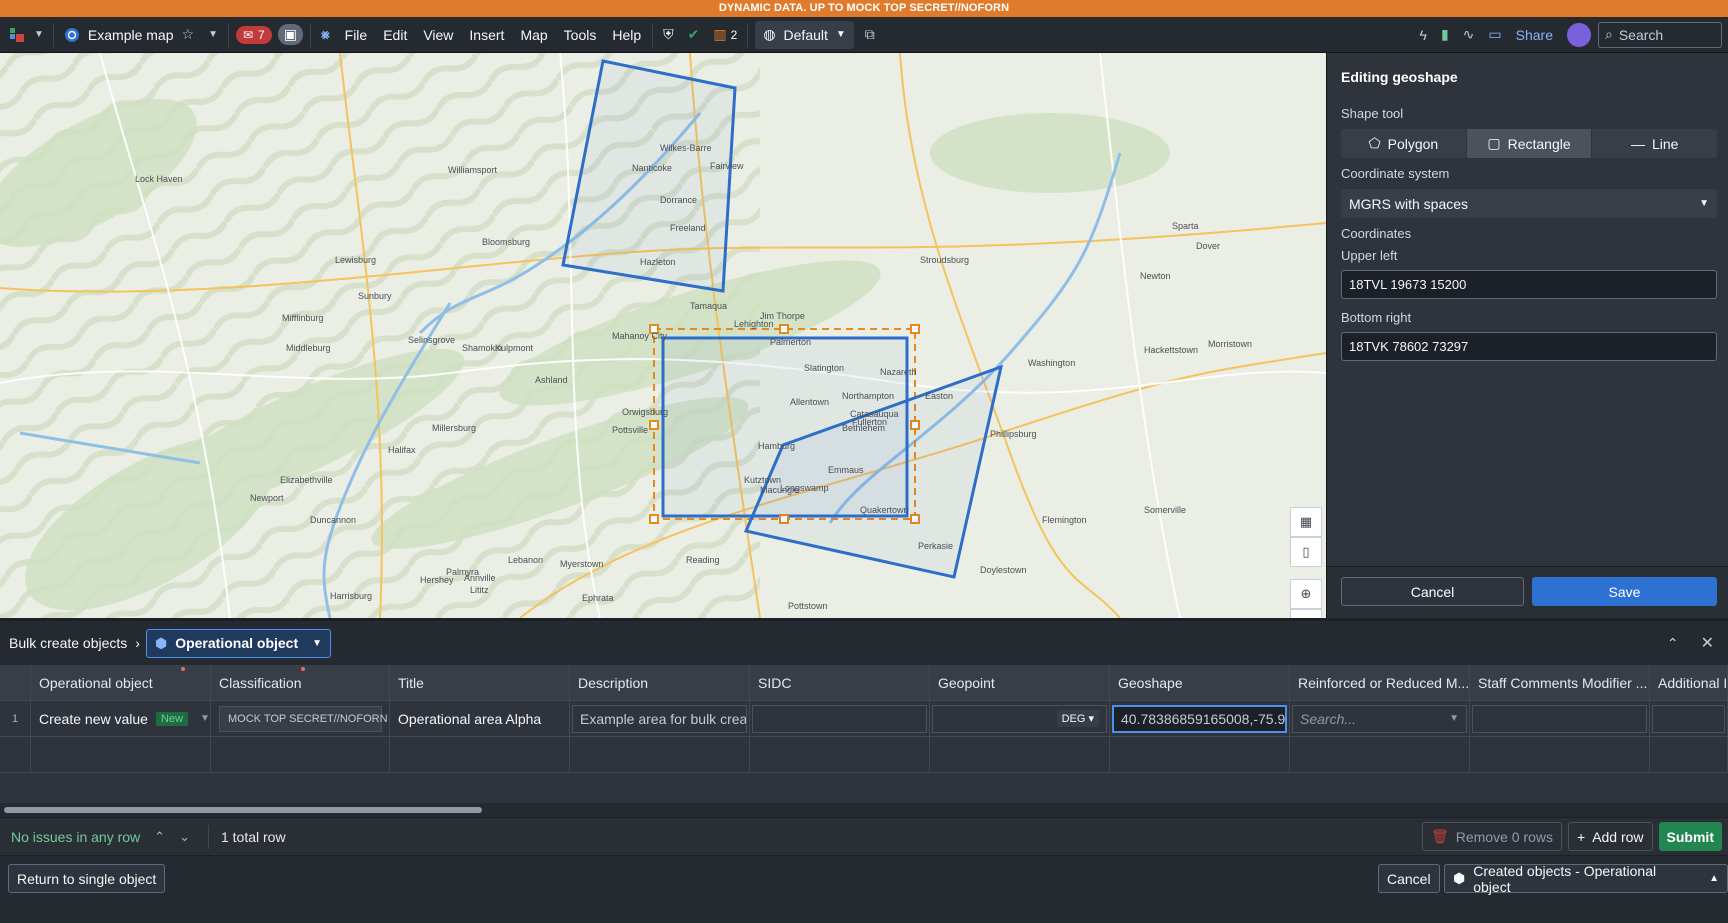 The image size is (1728, 923). I want to click on search-input: ⌕ Search, so click(1660, 34).